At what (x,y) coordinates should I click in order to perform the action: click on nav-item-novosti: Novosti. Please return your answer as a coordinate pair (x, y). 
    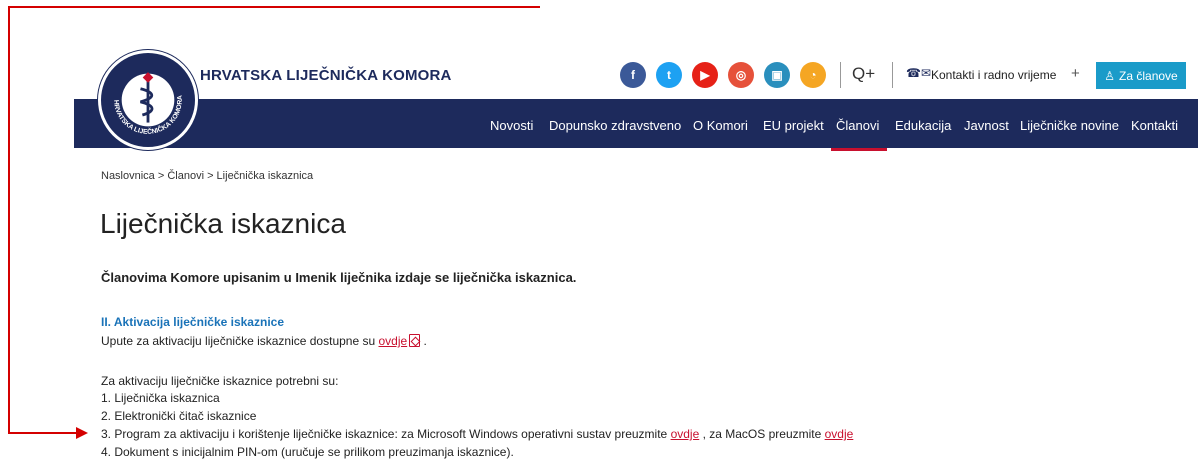
    Looking at the image, I should click on (511, 125).